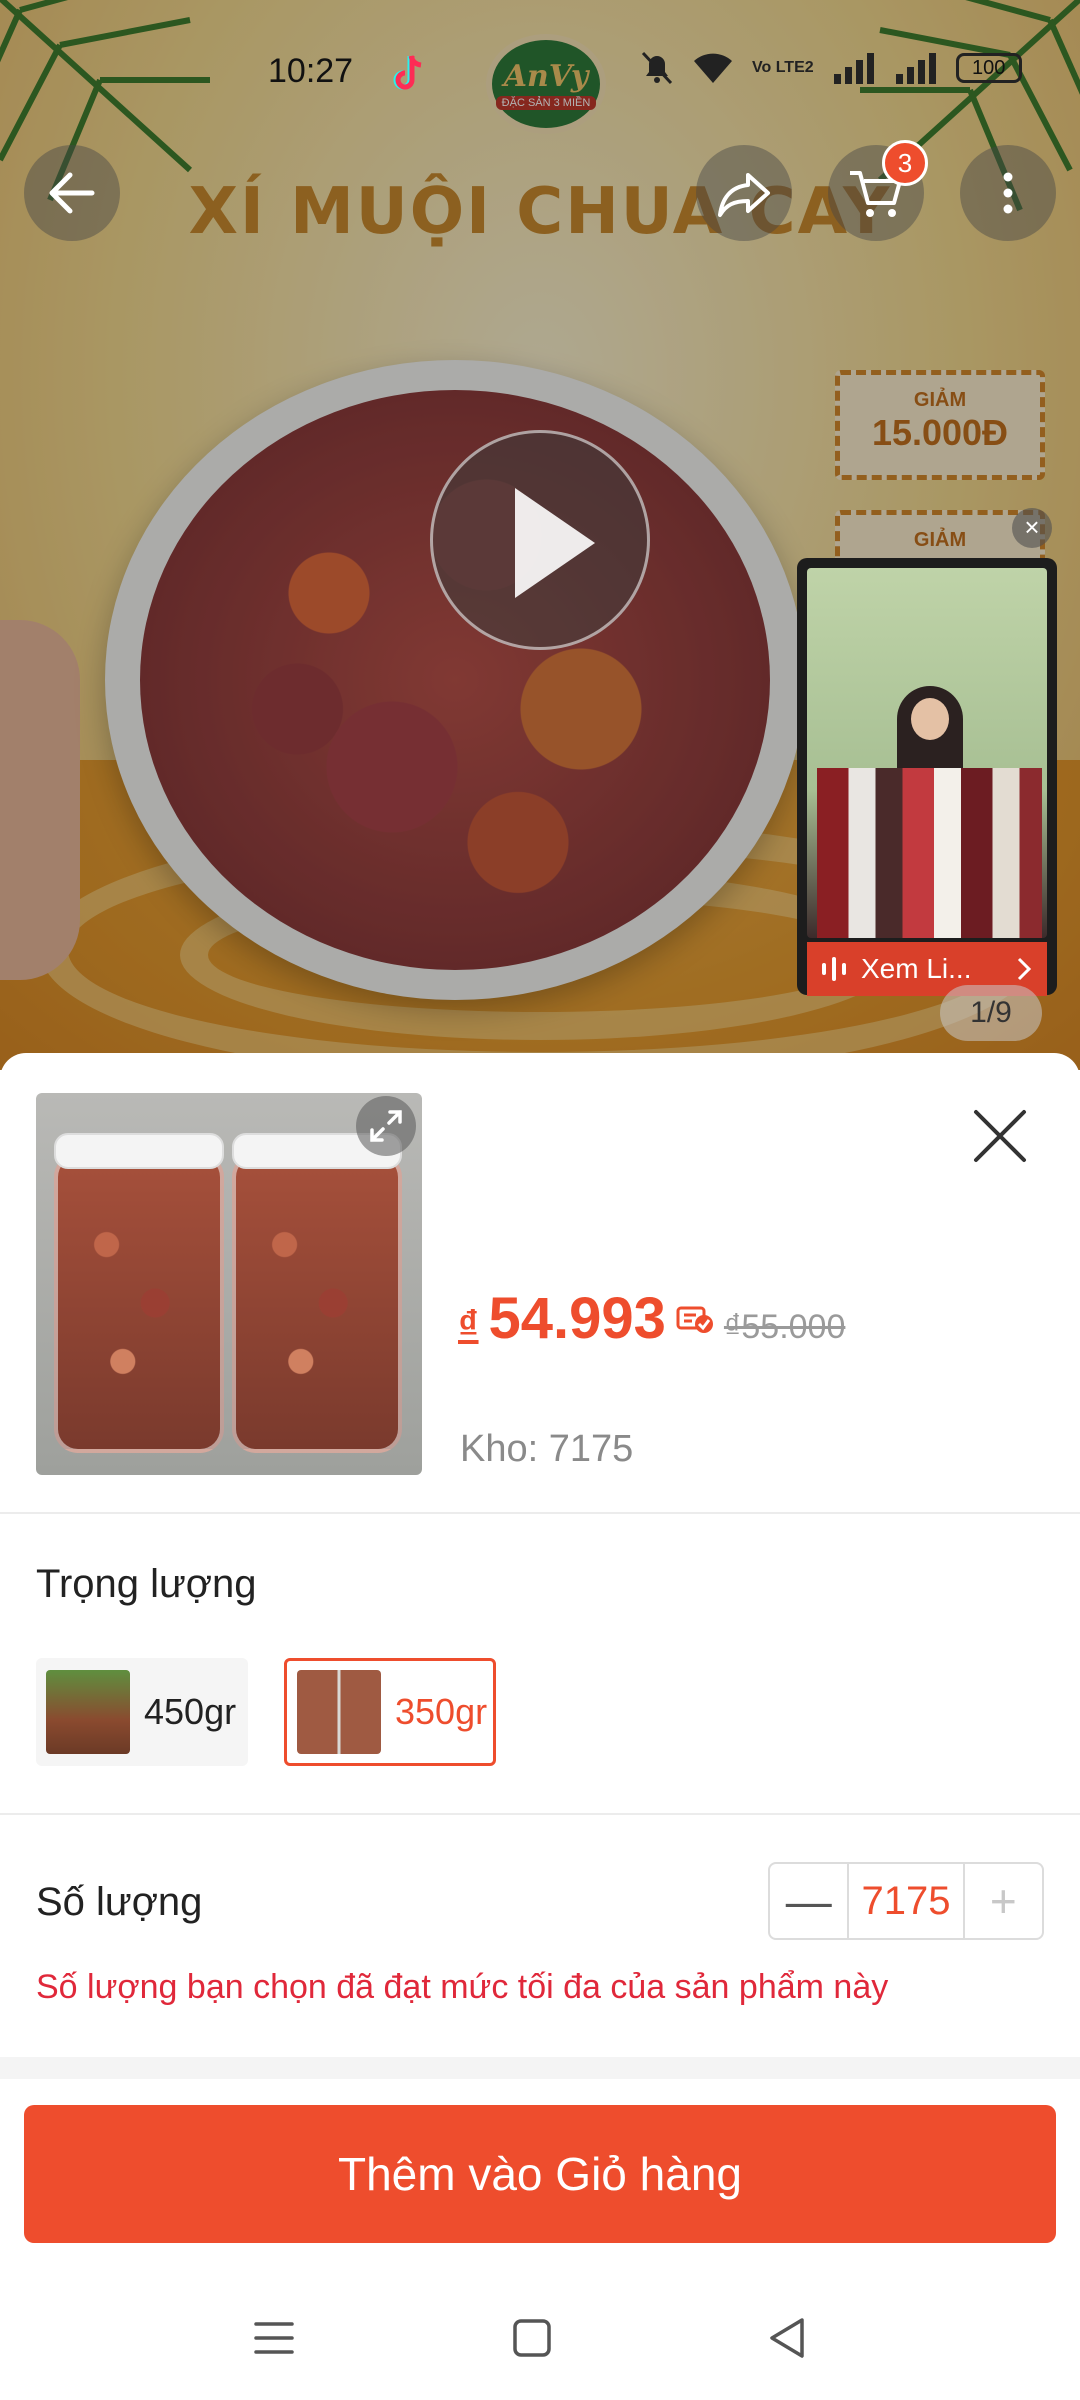 The height and width of the screenshot is (2400, 1080). I want to click on quantity-input: 7175, so click(906, 1901).